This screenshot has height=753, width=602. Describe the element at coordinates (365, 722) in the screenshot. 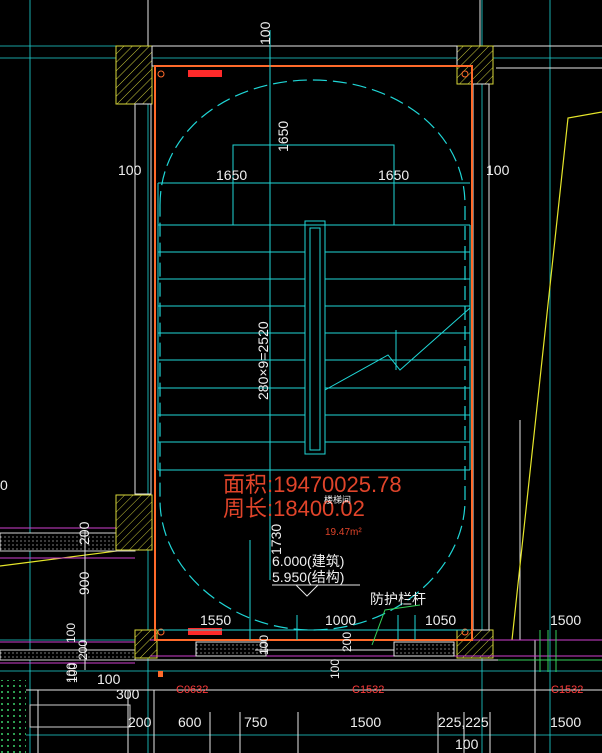

I see `dim-row-1500: 1500` at that location.